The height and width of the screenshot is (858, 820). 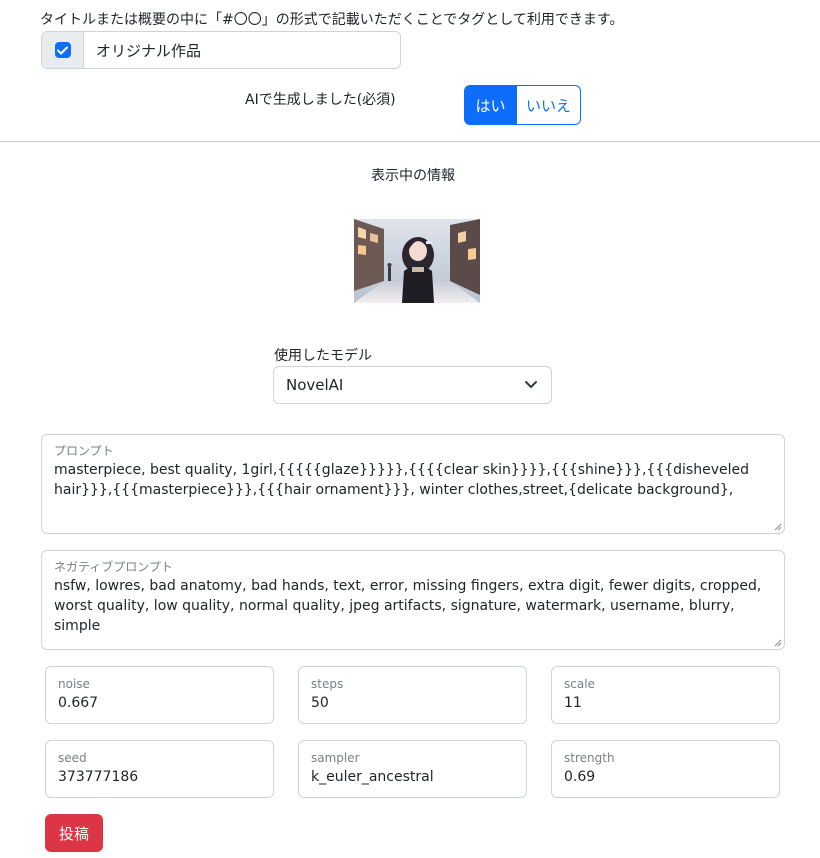 What do you see at coordinates (665, 695) in the screenshot?
I see `scale-field: scale 11` at bounding box center [665, 695].